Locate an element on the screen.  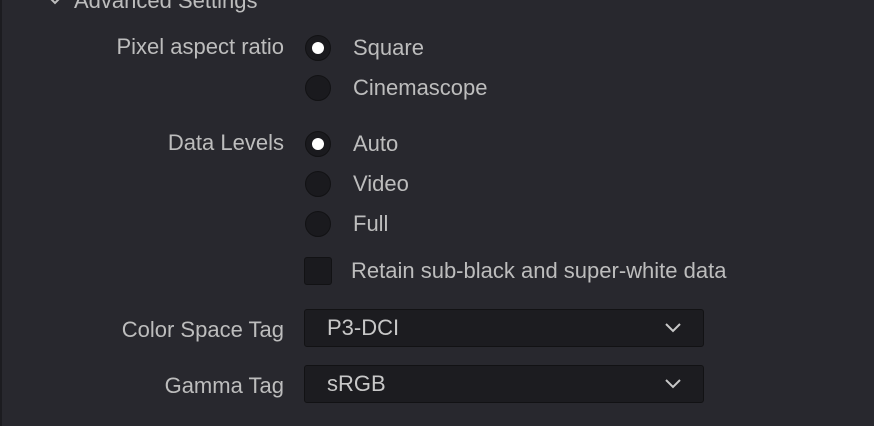
radio-button-auto is located at coordinates (318, 144).